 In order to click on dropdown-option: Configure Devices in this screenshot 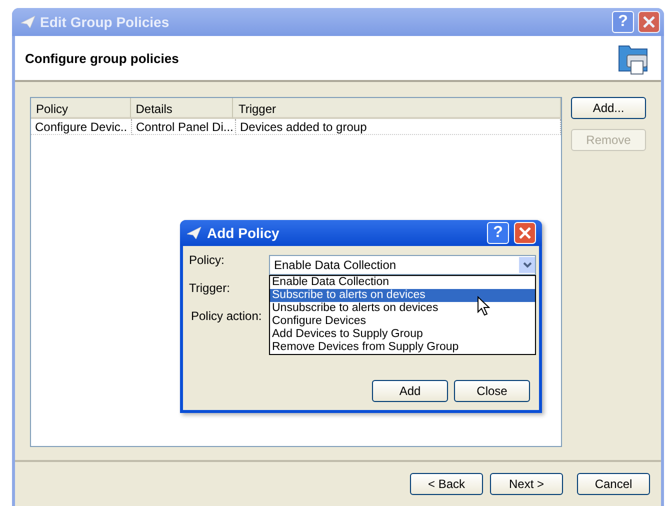, I will do `click(402, 321)`.